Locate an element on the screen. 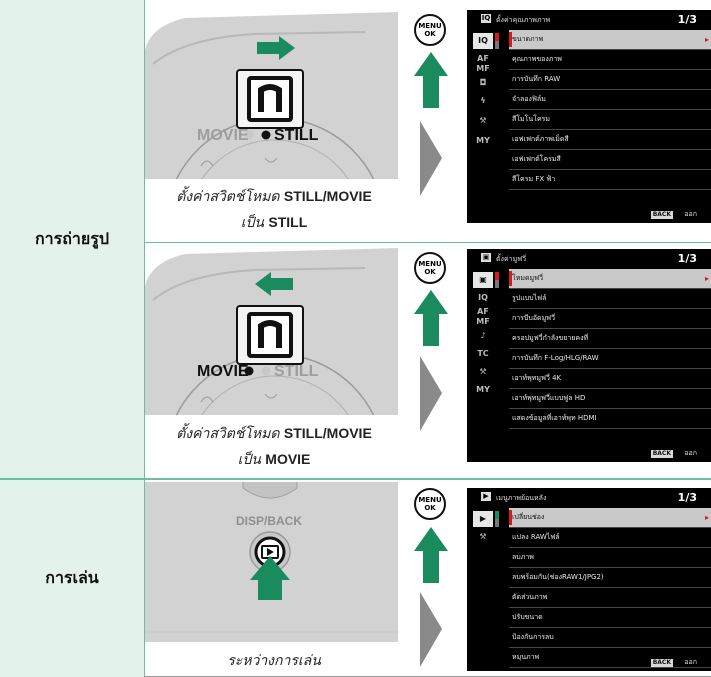 This screenshot has height=677, width=711. row-divider is located at coordinates (428, 242).